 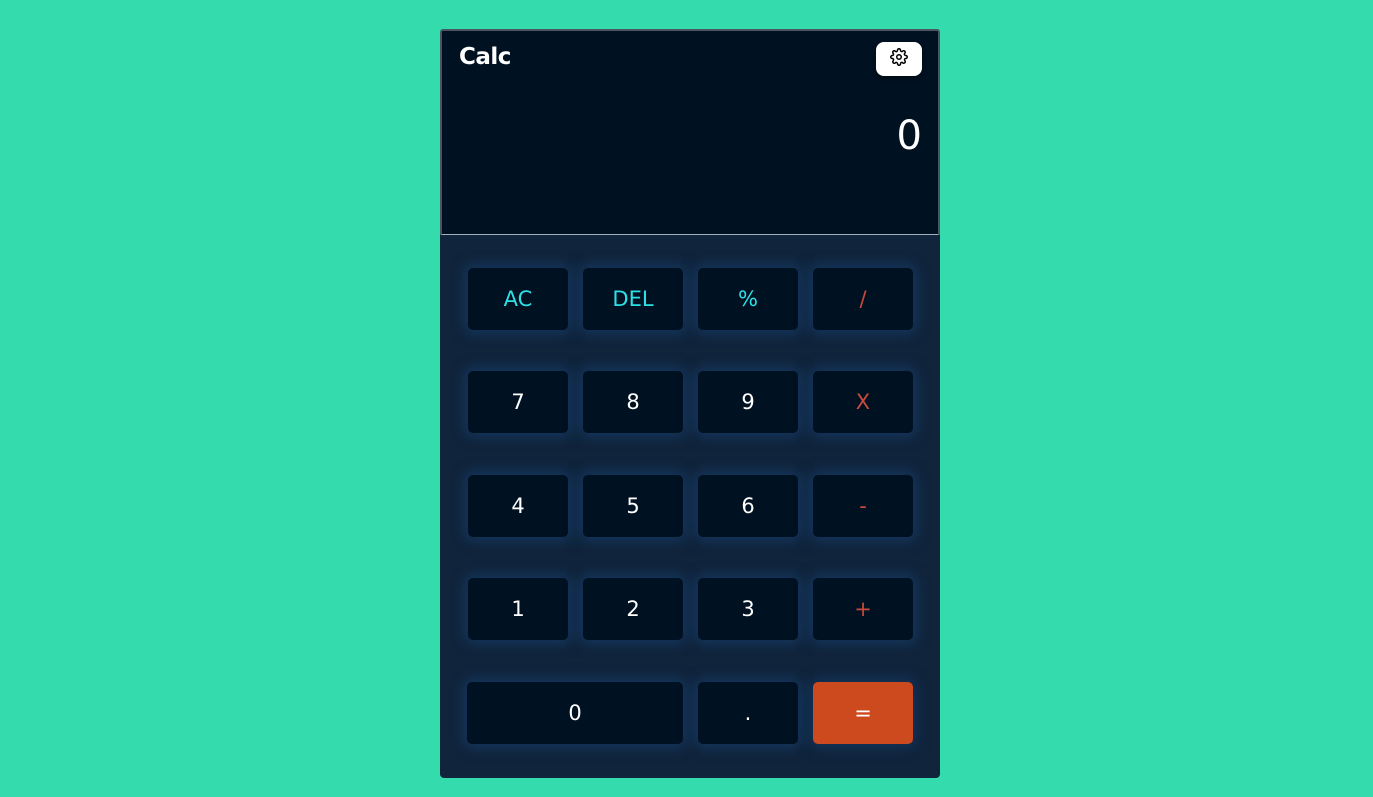 What do you see at coordinates (633, 506) in the screenshot?
I see `digit-5-button: 5` at bounding box center [633, 506].